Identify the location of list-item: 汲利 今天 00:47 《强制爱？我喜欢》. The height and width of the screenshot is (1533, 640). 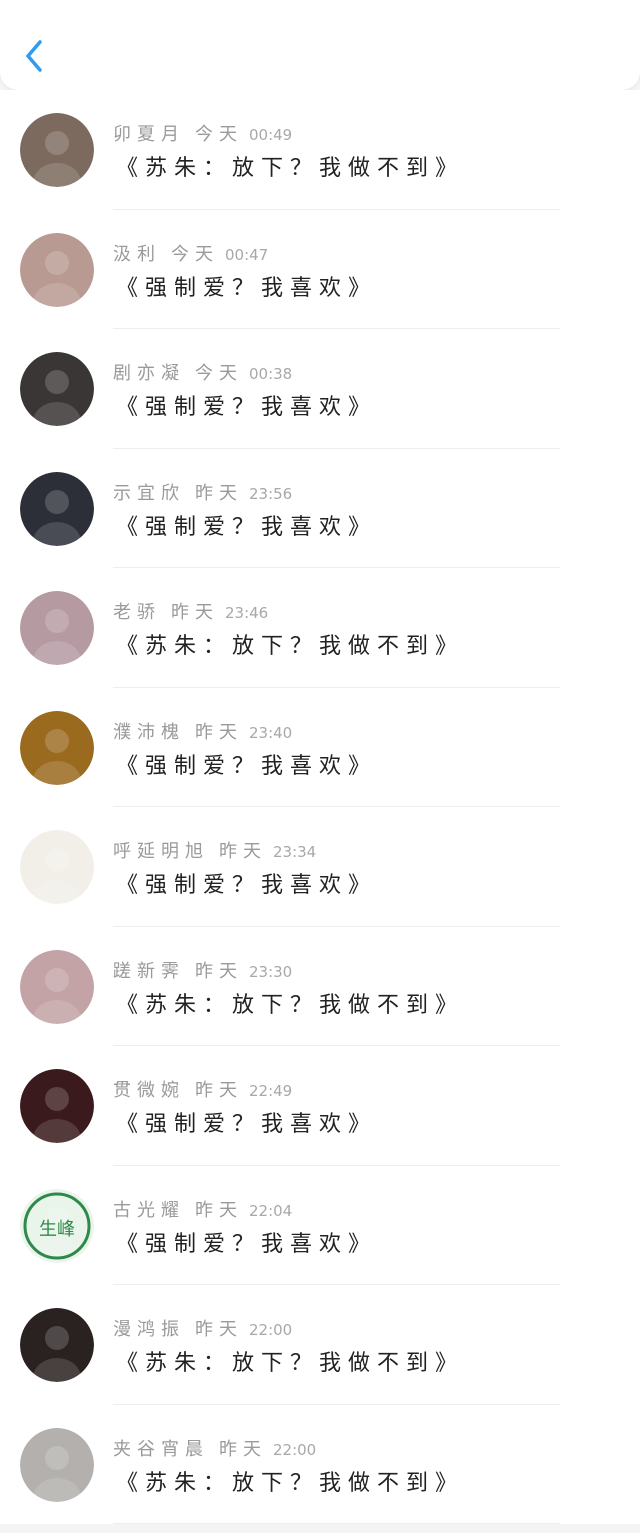
(320, 269).